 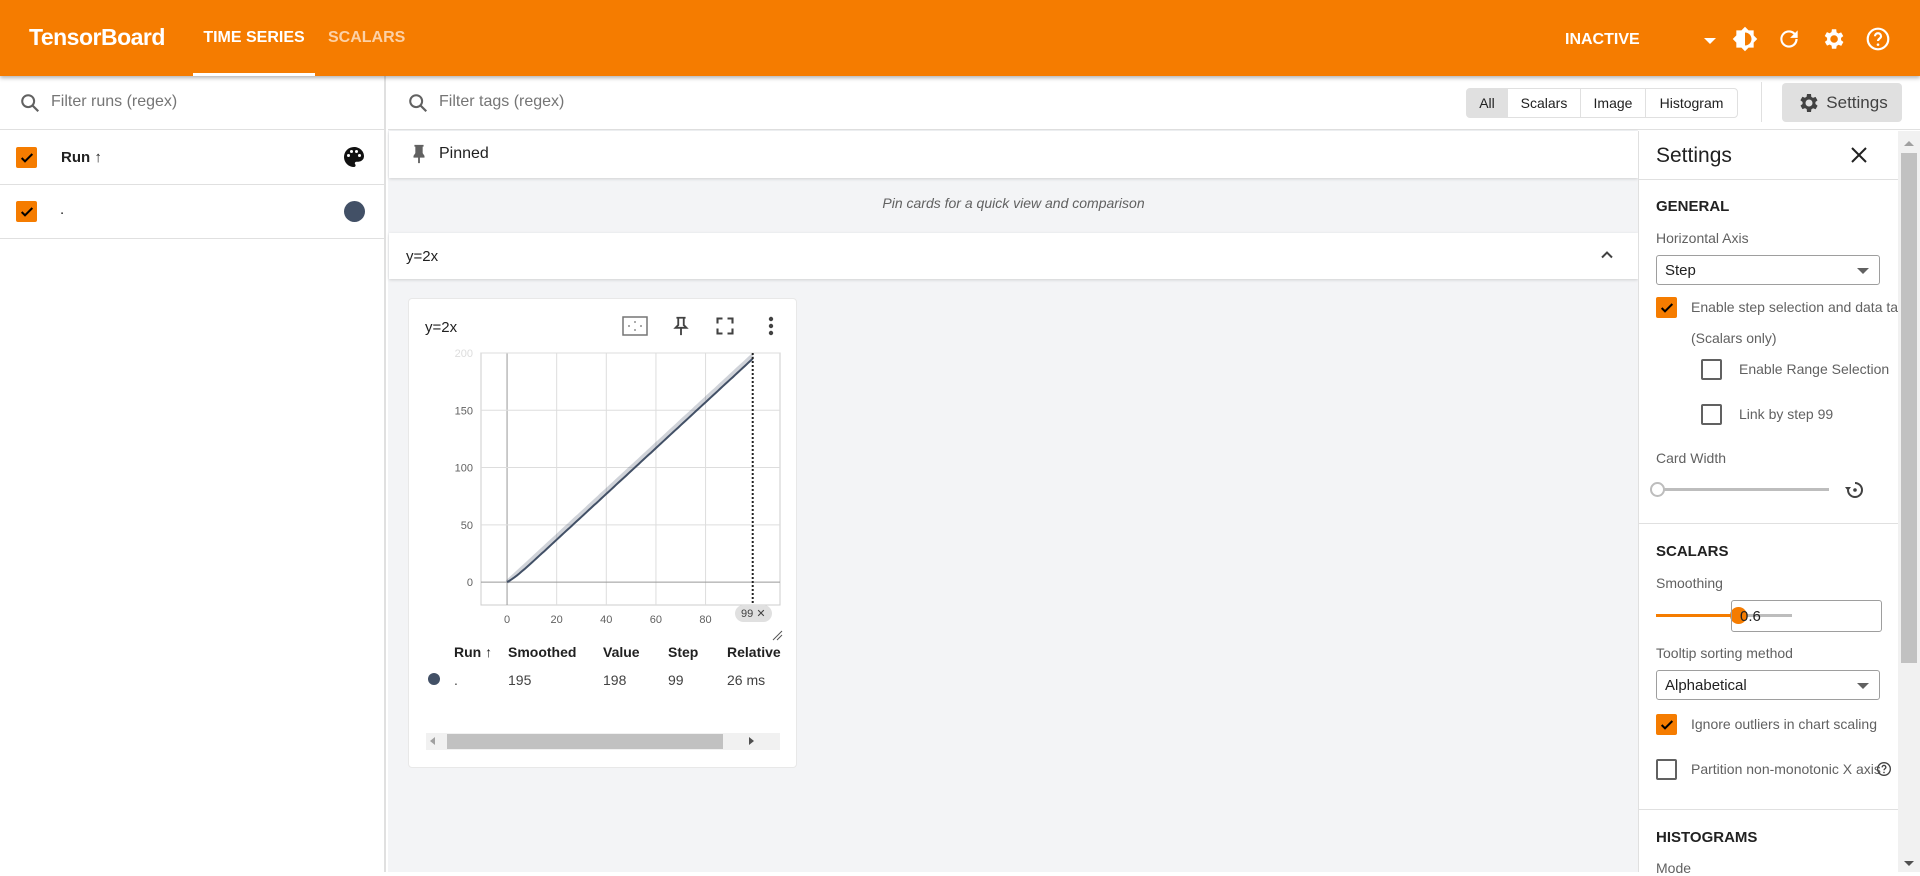 What do you see at coordinates (1657, 489) in the screenshot?
I see `card-width-slider-thumb` at bounding box center [1657, 489].